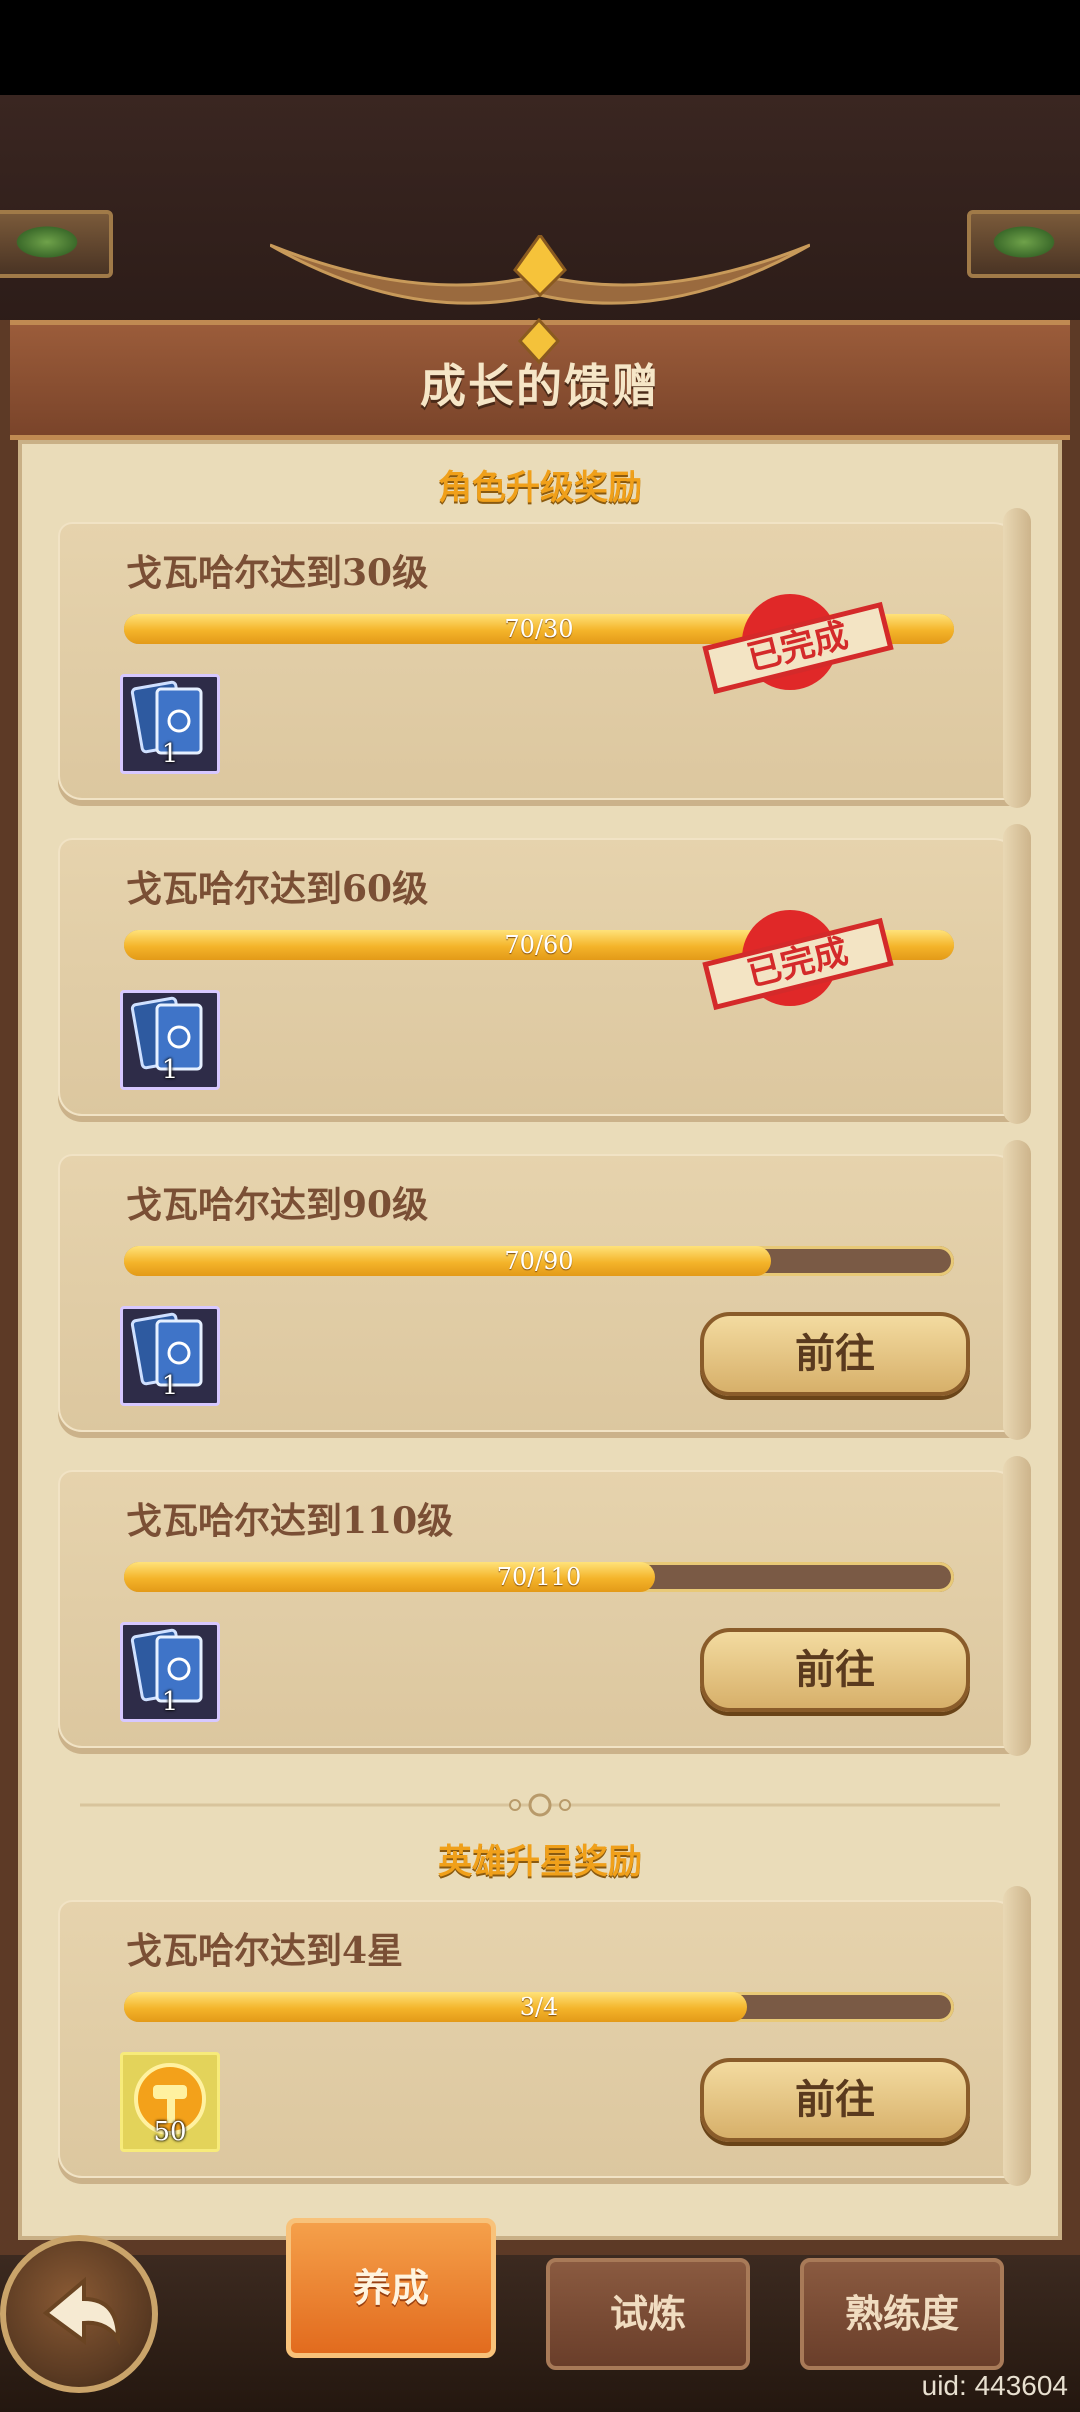 The image size is (1080, 2412). I want to click on section-divider, so click(540, 1805).